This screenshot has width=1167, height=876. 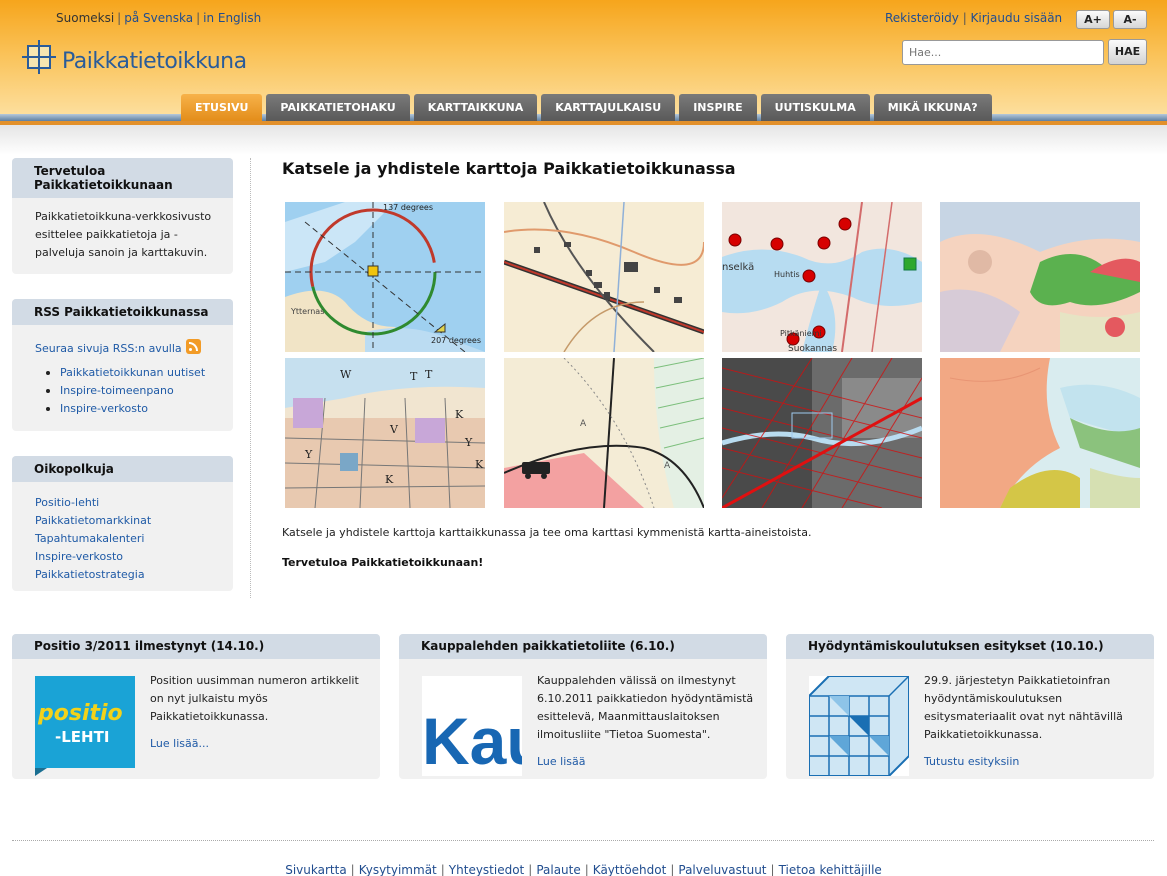 I want to click on lang-current: Suomeksi, so click(x=85, y=18).